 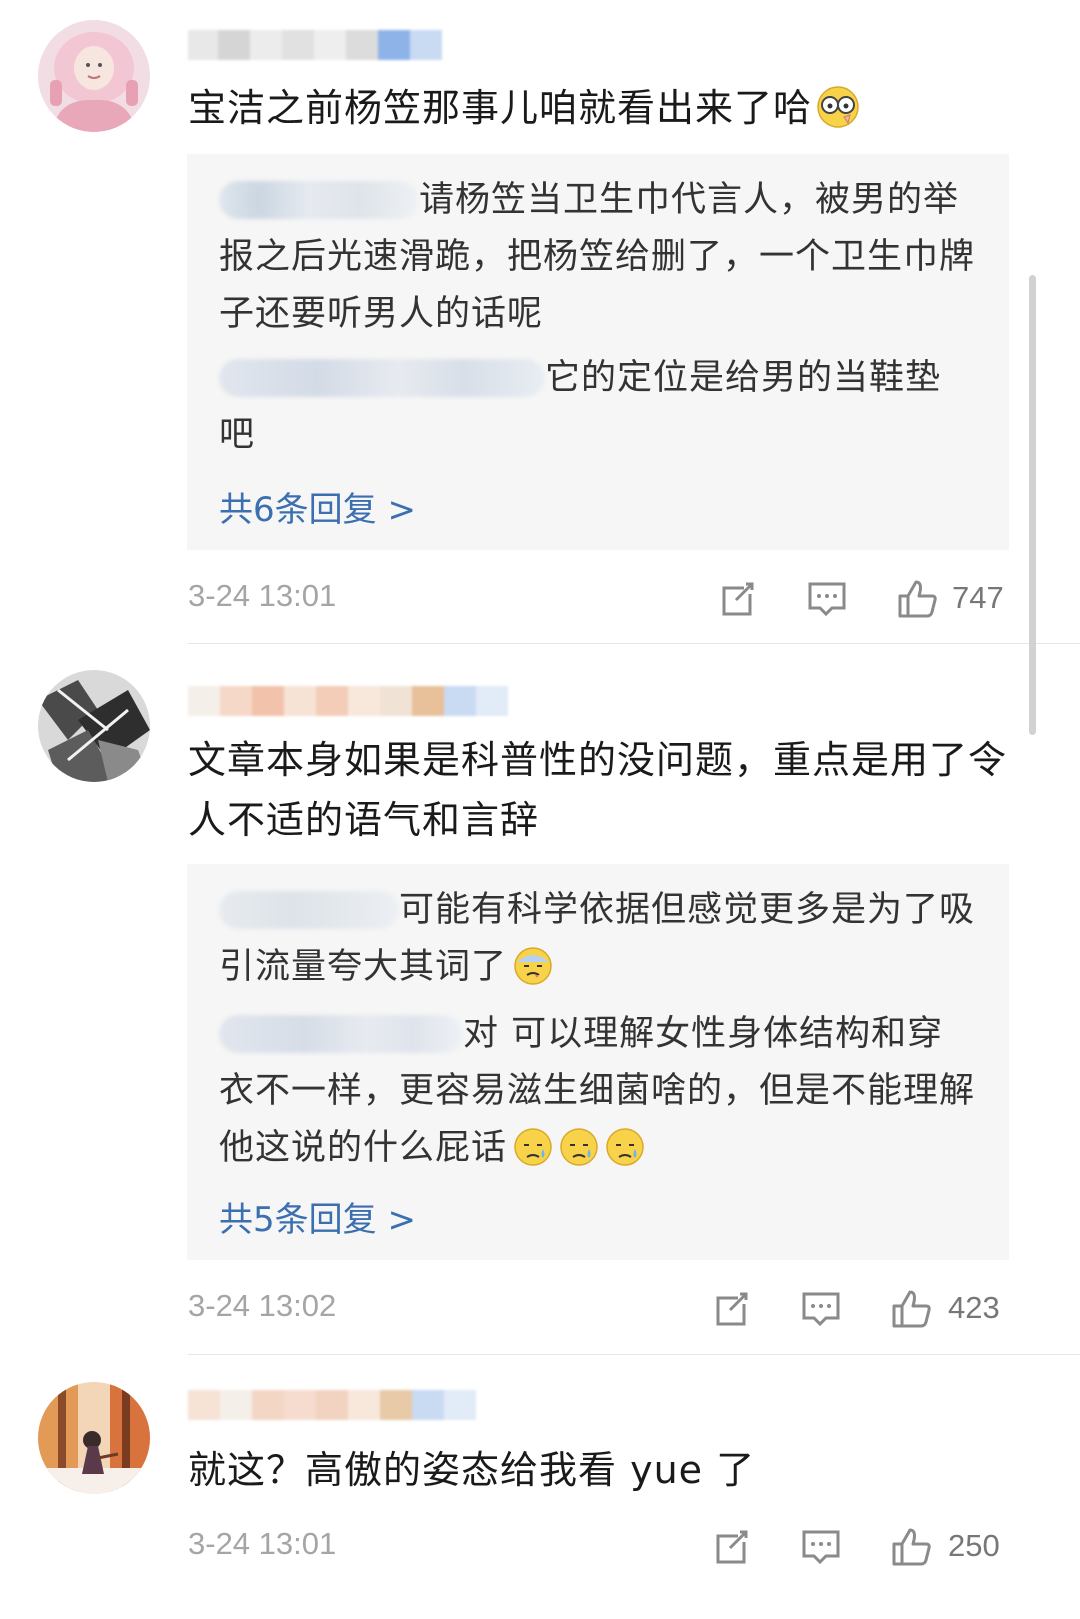 What do you see at coordinates (317, 506) in the screenshot?
I see `view-replies-link: 共6条回复 >` at bounding box center [317, 506].